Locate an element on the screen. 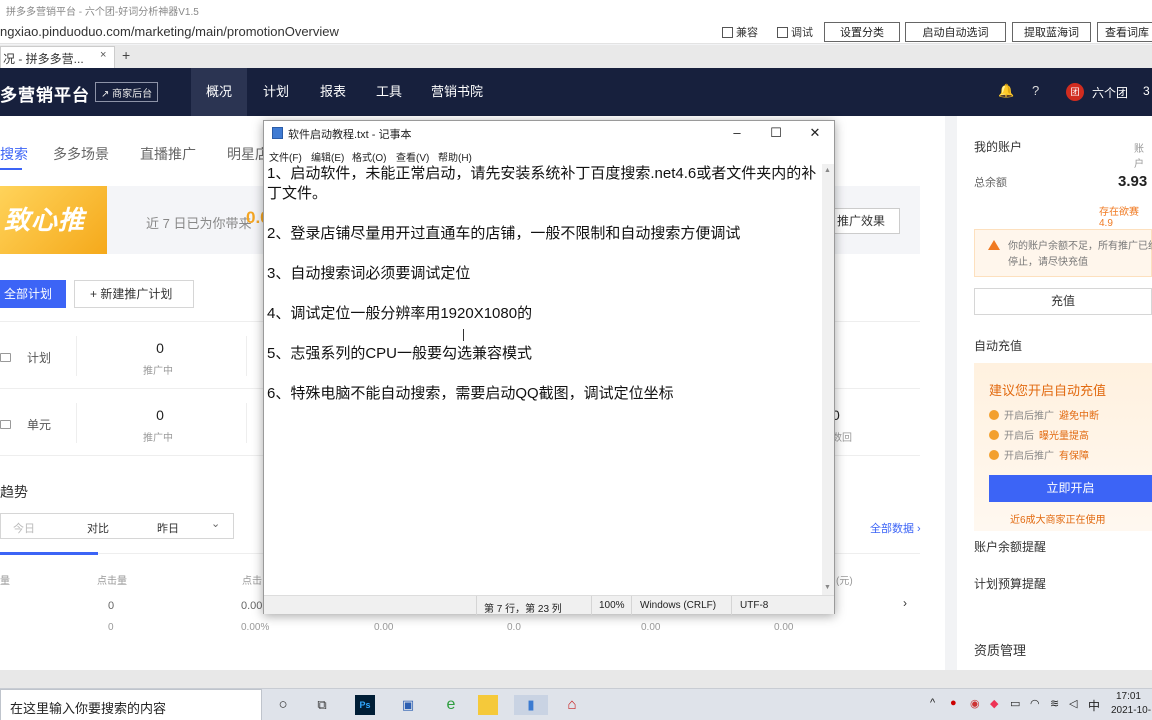  nav-plan: 计划 is located at coordinates (276, 92).